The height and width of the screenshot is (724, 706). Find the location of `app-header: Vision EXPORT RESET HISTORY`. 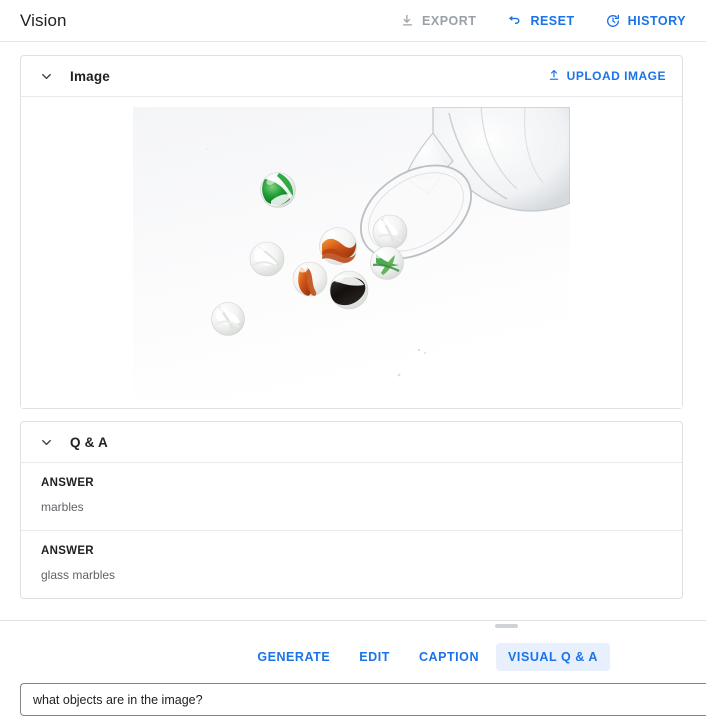

app-header: Vision EXPORT RESET HISTORY is located at coordinates (353, 21).